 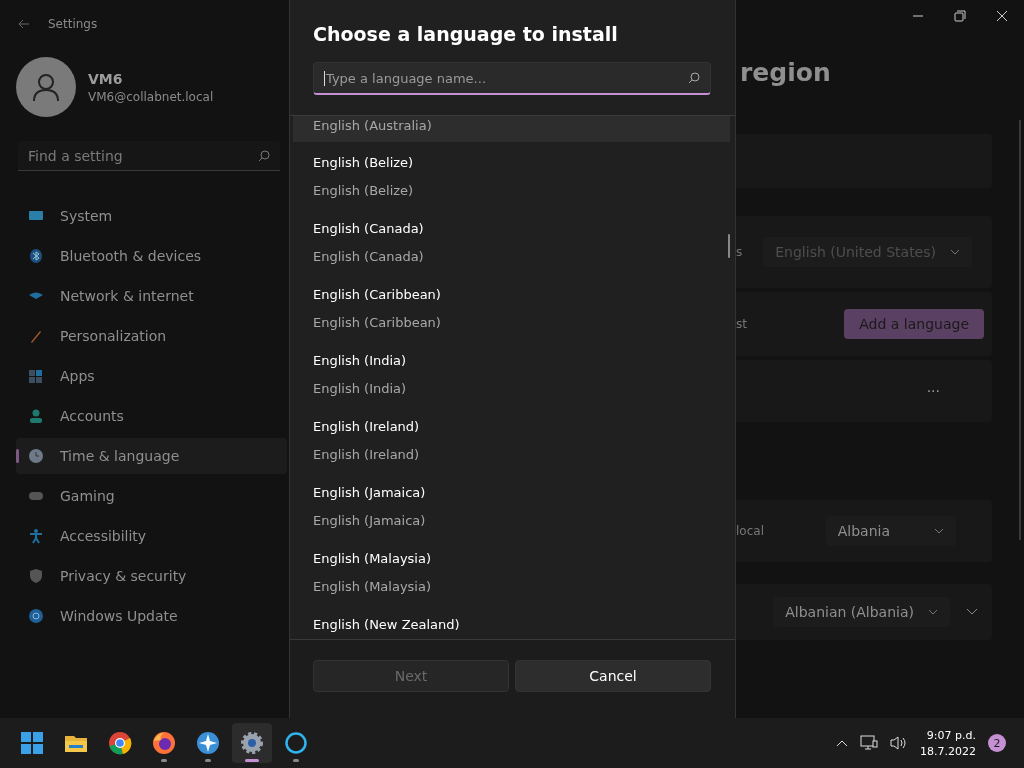 I want to click on language-item: English (Canada) English (Canada), so click(x=511, y=244).